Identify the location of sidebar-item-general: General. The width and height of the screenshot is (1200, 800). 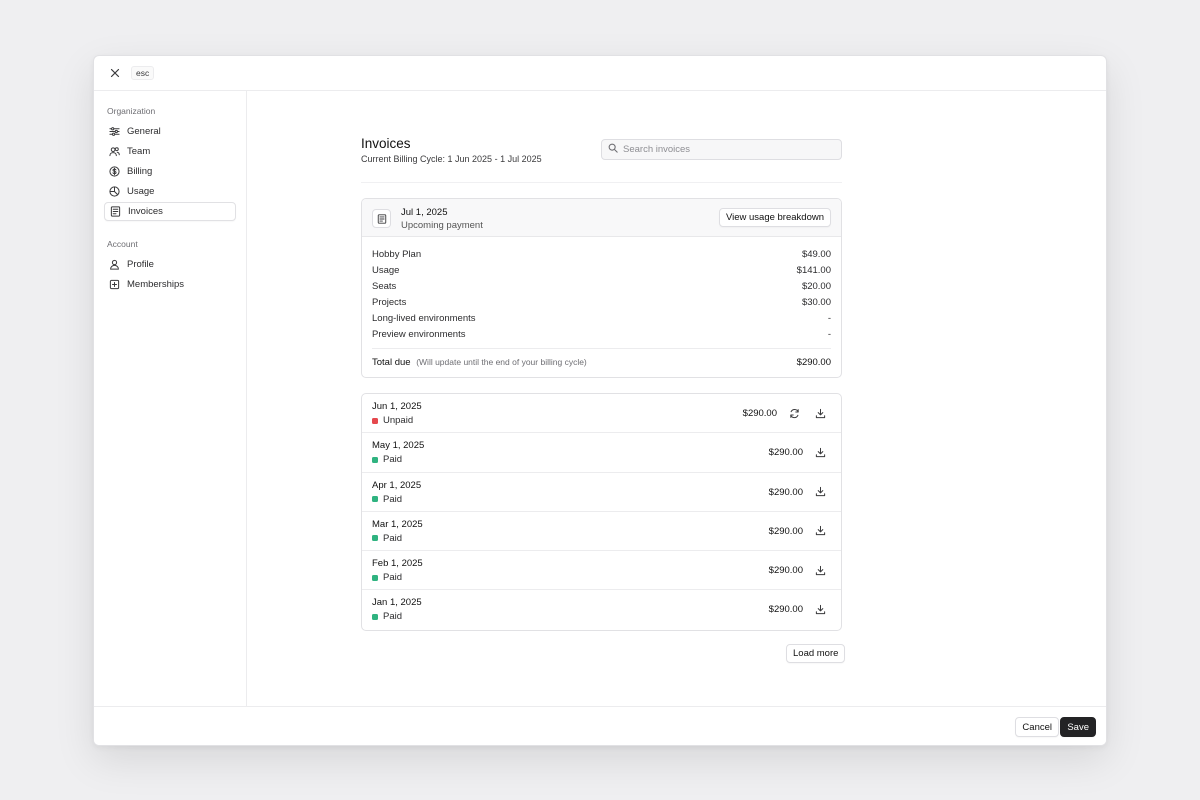
(170, 131).